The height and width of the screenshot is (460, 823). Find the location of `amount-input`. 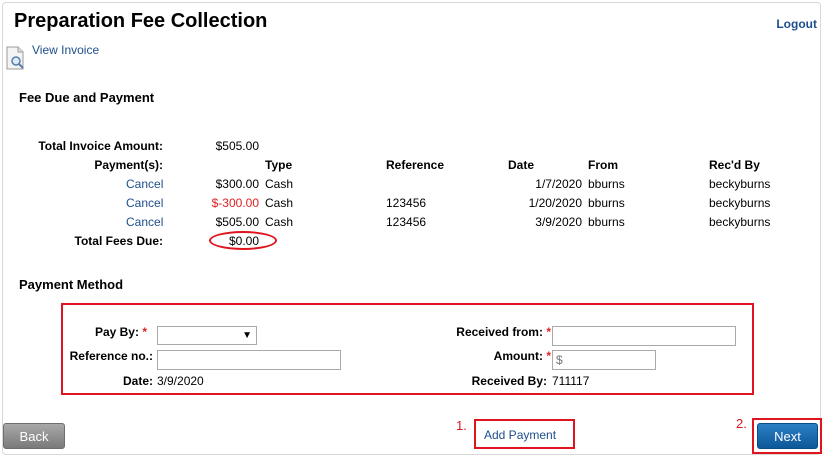

amount-input is located at coordinates (604, 360).